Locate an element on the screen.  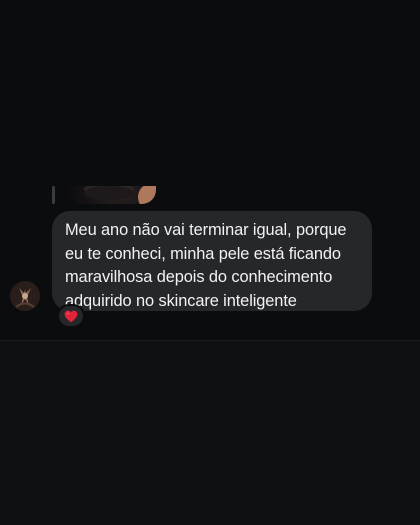
sender-avatar is located at coordinates (25, 296).